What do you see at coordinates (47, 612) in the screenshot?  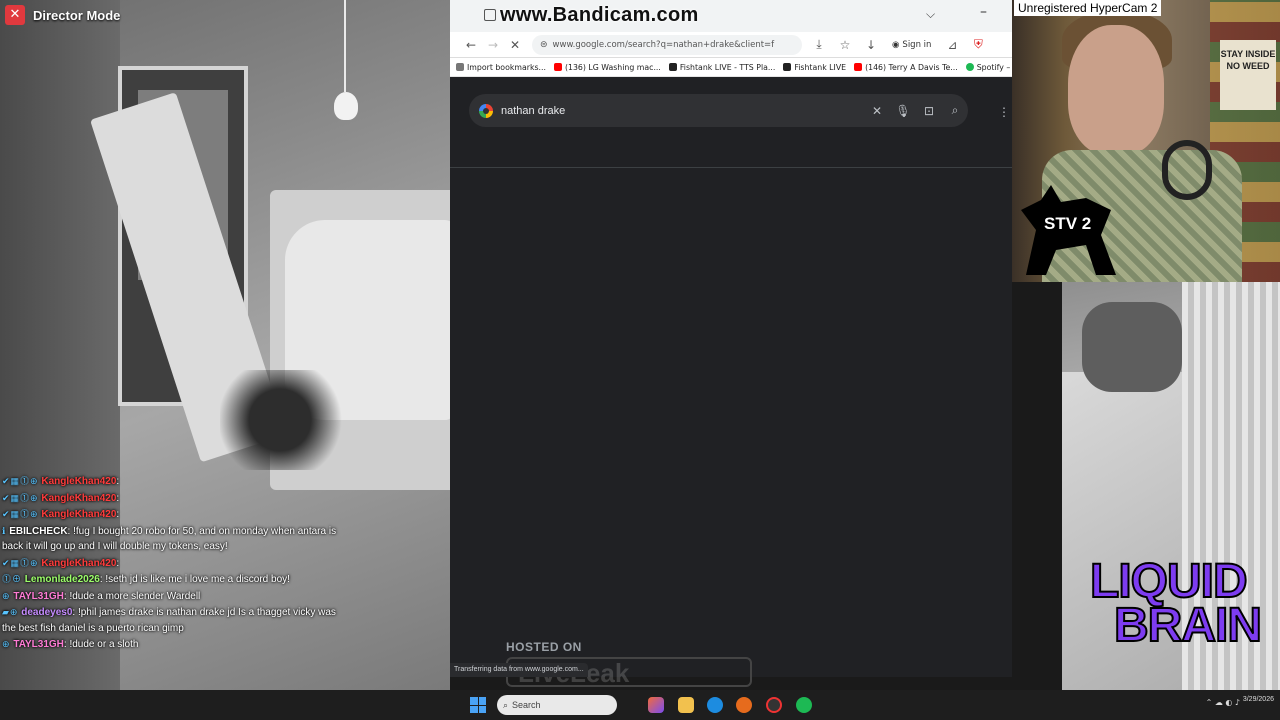 I see `chat-username: deadeyes0` at bounding box center [47, 612].